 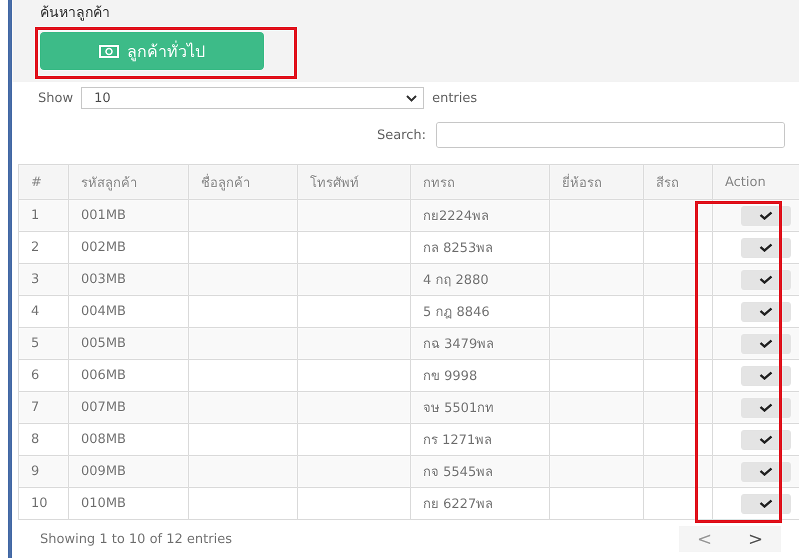 I want to click on chevron-down-icon, so click(x=412, y=98).